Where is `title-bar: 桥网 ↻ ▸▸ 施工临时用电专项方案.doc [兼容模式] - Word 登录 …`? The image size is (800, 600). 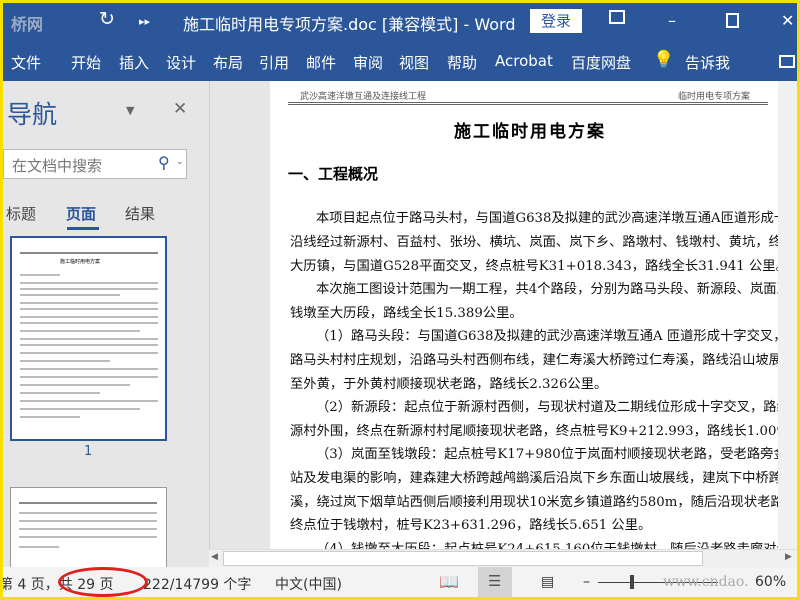 title-bar: 桥网 ↻ ▸▸ 施工临时用电专项方案.doc [兼容模式] - Word 登录 … is located at coordinates (400, 22).